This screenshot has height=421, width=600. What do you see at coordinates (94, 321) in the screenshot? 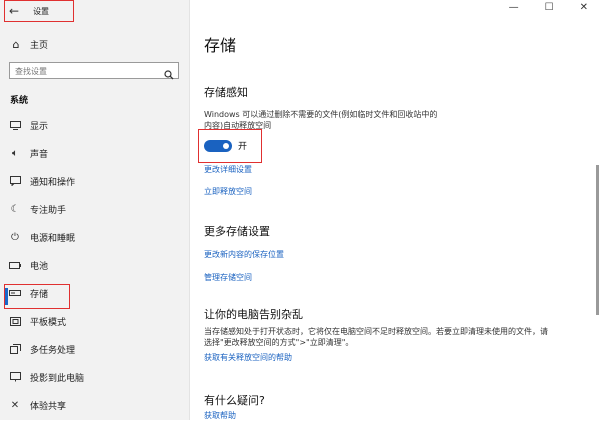
I see `sidebar-item-tablet: 平板模式` at bounding box center [94, 321].